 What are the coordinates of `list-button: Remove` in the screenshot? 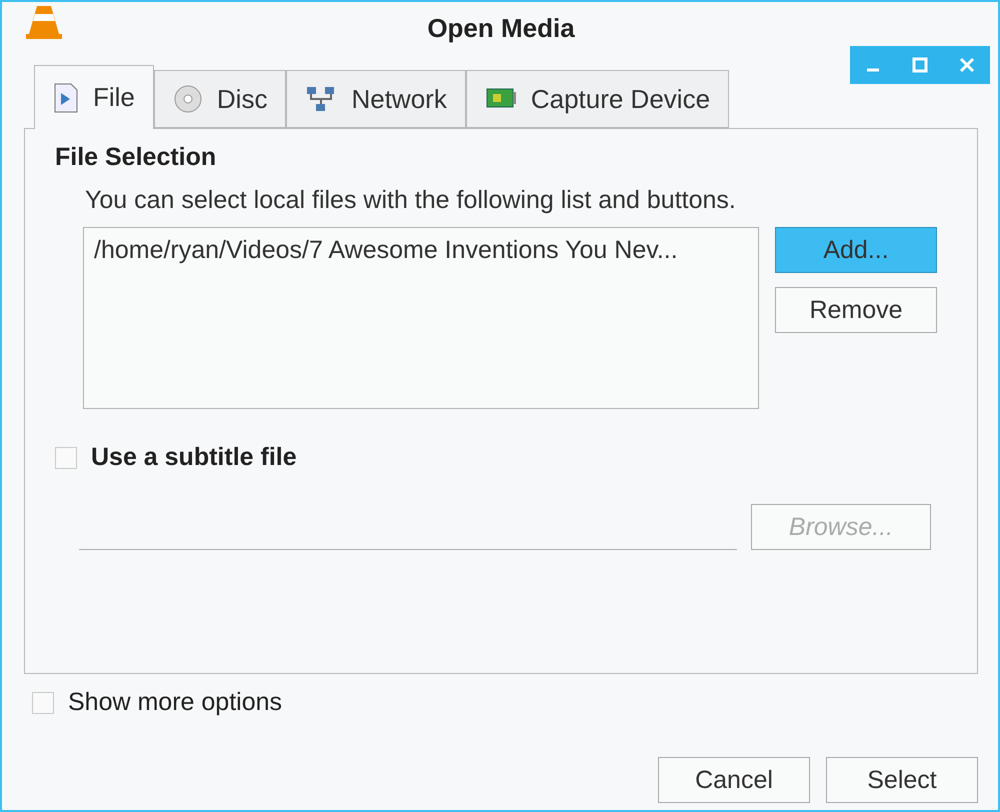 It's located at (856, 310).